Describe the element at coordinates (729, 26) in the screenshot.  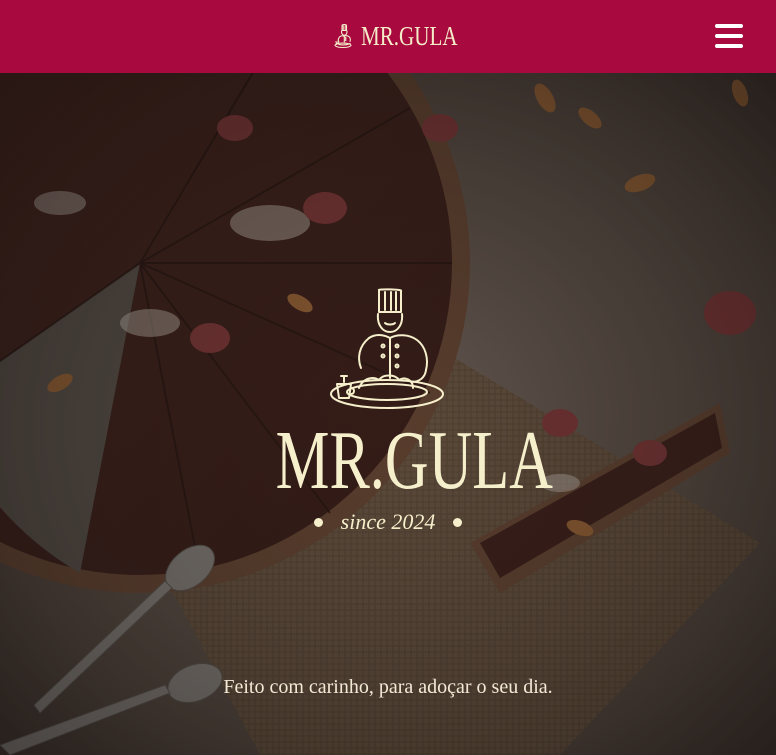
I see `hamburger-menu-icon` at that location.